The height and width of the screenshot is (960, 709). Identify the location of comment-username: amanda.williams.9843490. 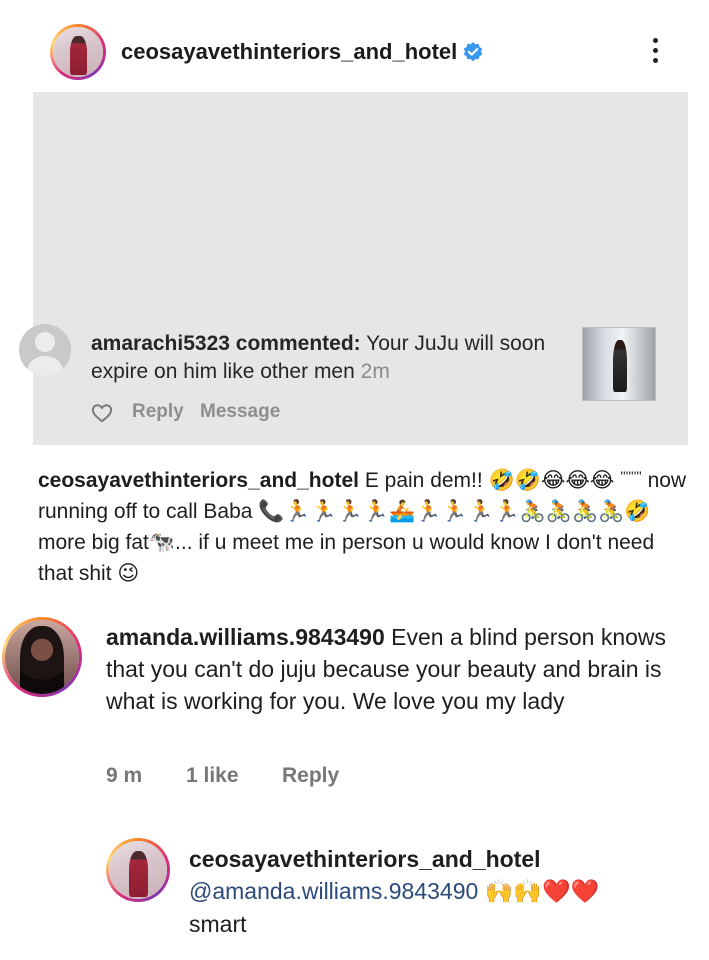
(245, 637).